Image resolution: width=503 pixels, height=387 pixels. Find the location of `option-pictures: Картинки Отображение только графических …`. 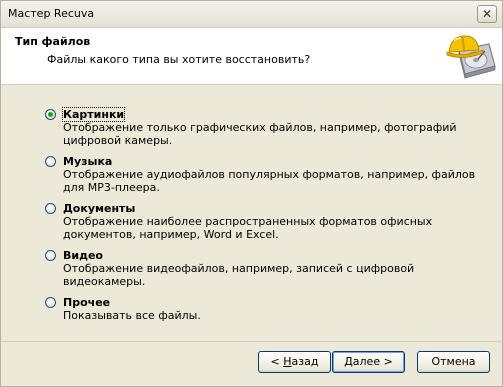

option-pictures: Картинки Отображение только графических … is located at coordinates (265, 127).